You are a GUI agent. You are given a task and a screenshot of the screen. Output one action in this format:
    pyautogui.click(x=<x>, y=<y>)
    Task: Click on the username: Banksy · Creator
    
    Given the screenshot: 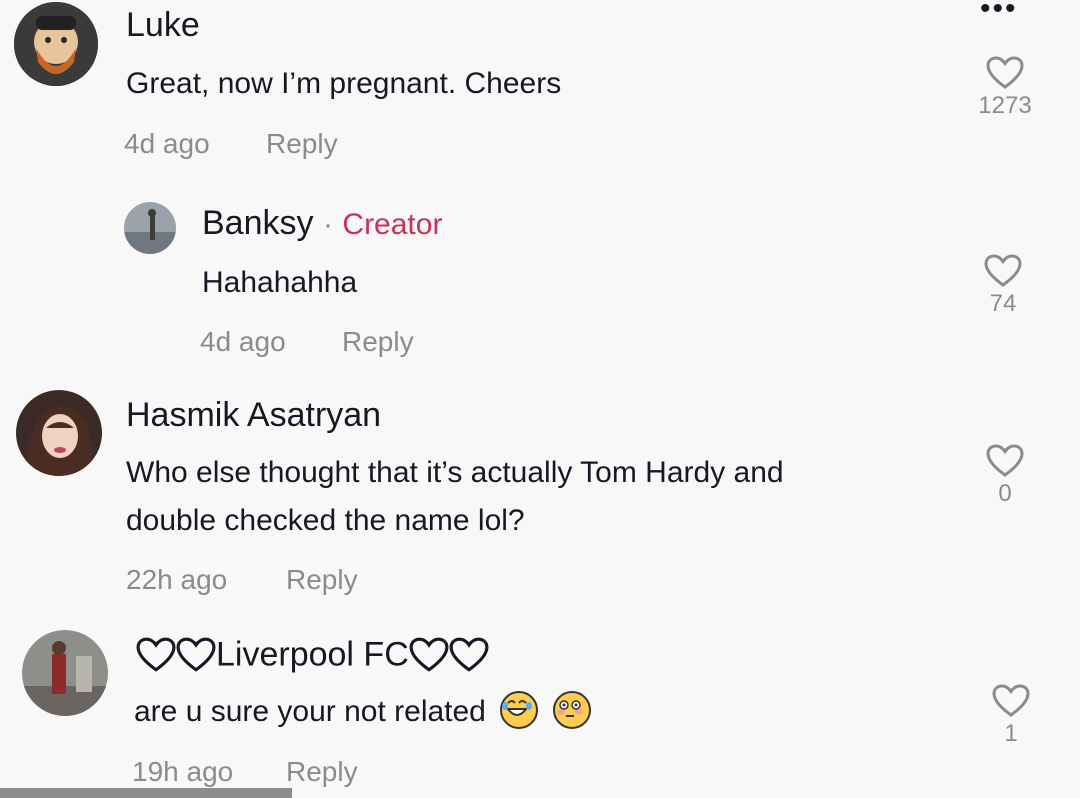 What is the action you would take?
    pyautogui.click(x=322, y=223)
    